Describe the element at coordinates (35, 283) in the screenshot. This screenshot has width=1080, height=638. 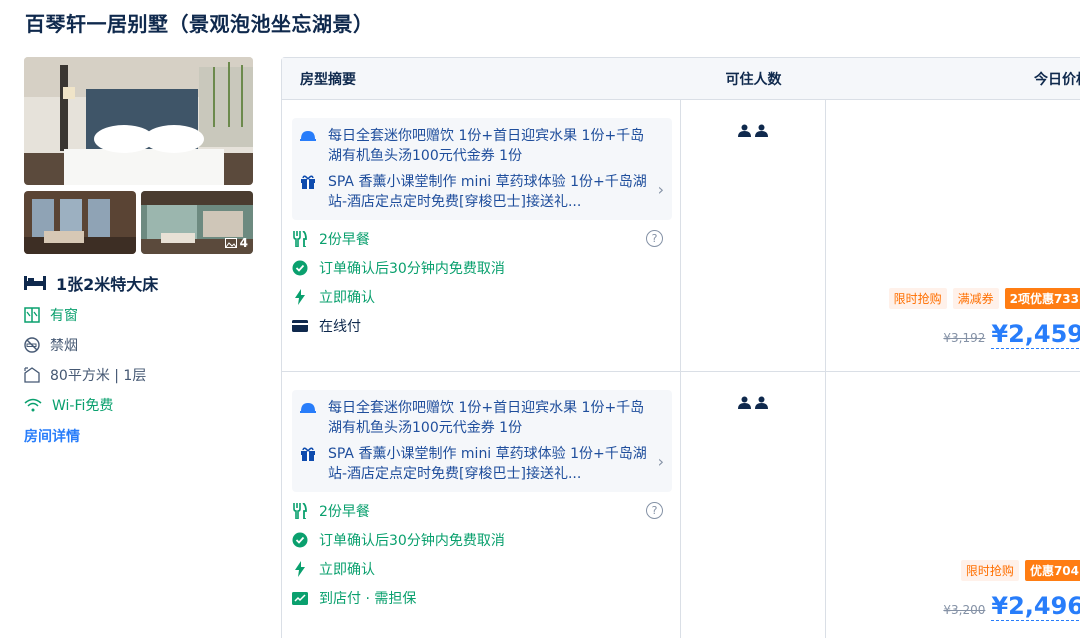
I see `bed-icon` at that location.